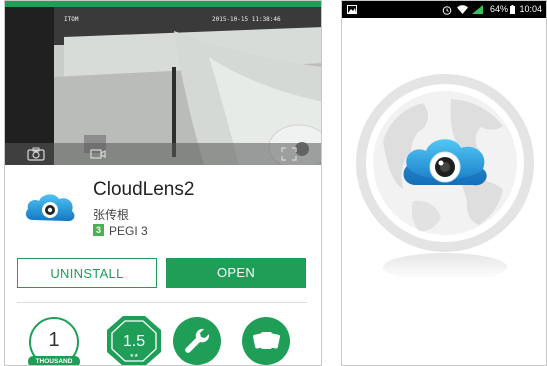 The width and height of the screenshot is (547, 366). I want to click on rating-stars: ★★, so click(134, 356).